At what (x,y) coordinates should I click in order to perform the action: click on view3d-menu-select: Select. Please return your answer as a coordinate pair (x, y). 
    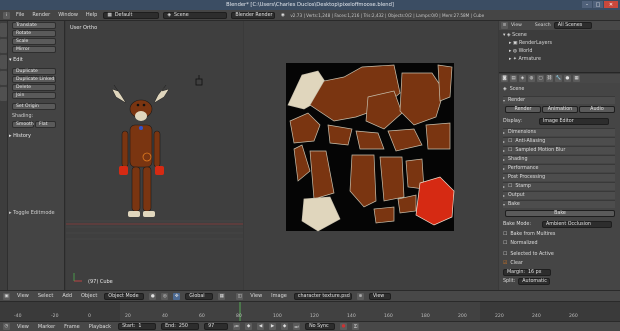
    Looking at the image, I should click on (45, 296).